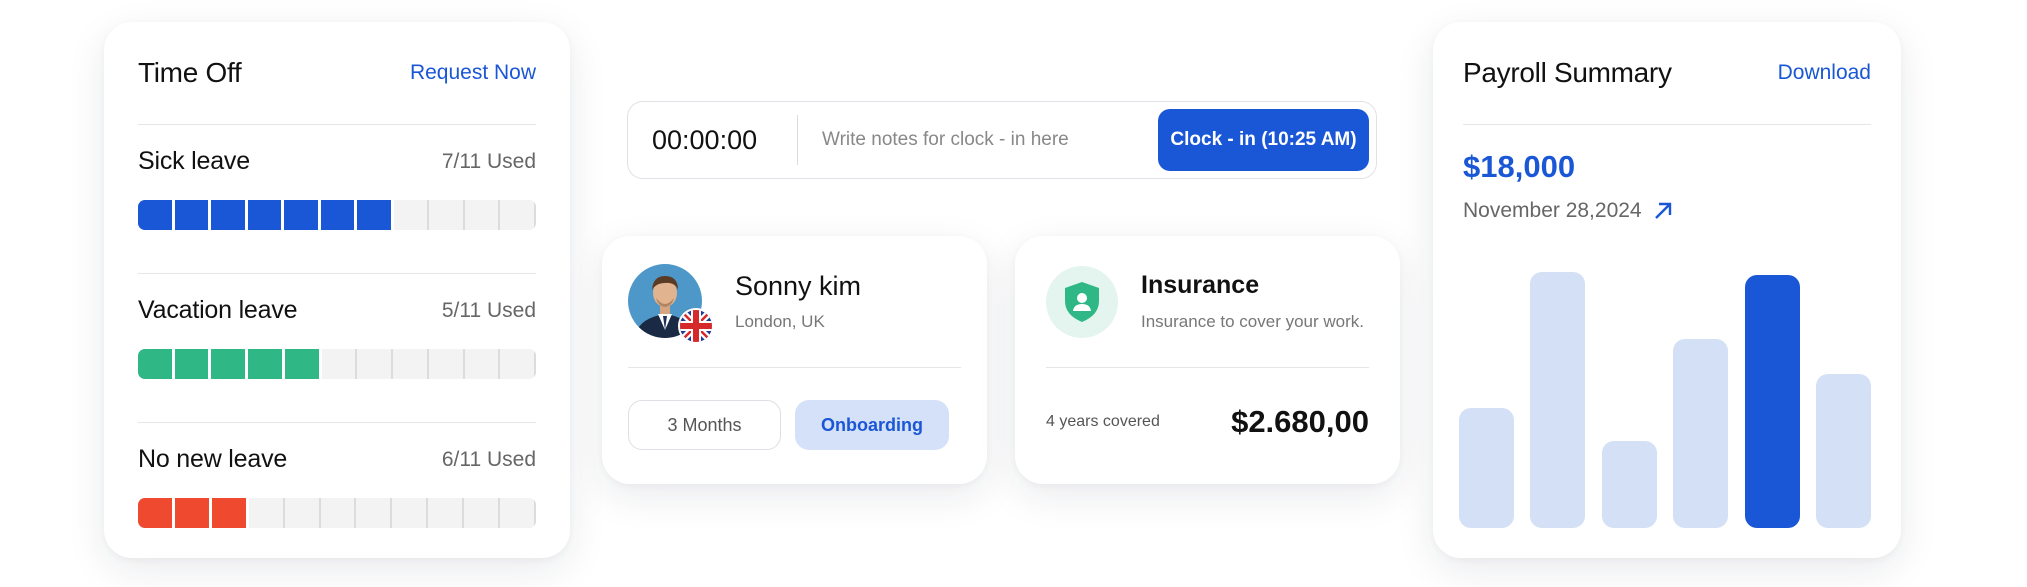  I want to click on insurance-subtitle: Insurance to cover your work., so click(1252, 321).